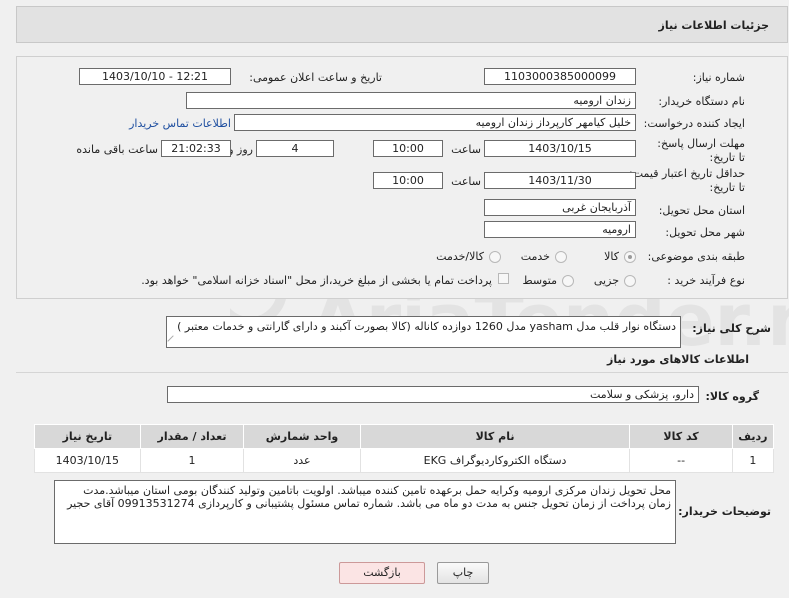 The image size is (789, 598). Describe the element at coordinates (503, 278) in the screenshot. I see `treasury-payment-checkbox` at that location.